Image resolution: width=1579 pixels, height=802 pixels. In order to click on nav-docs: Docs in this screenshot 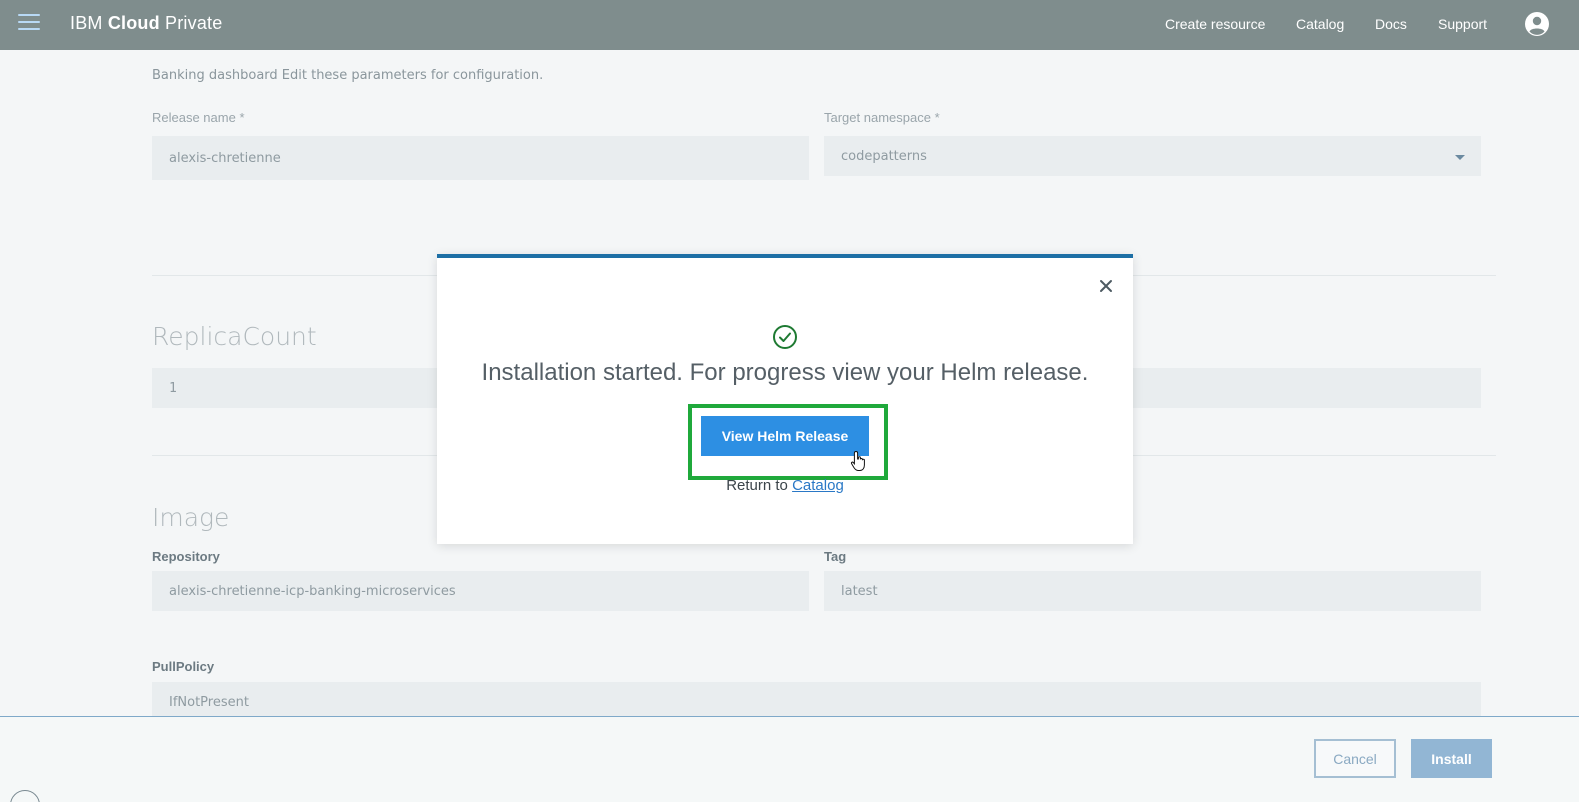, I will do `click(1391, 24)`.